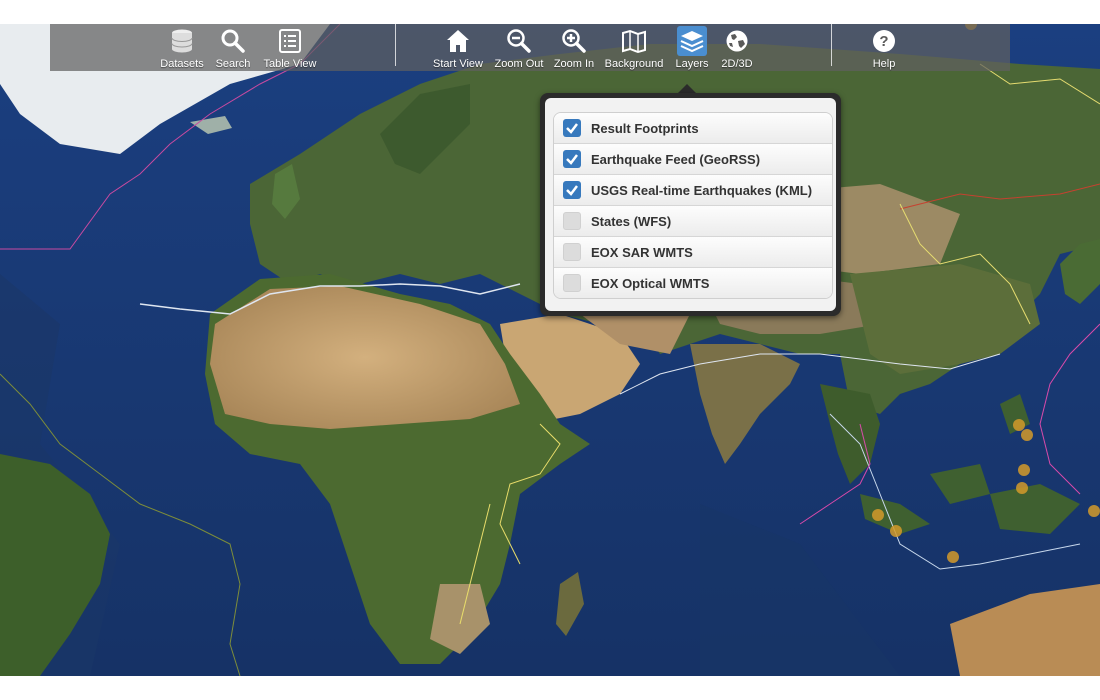 Image resolution: width=1100 pixels, height=700 pixels. What do you see at coordinates (692, 64) in the screenshot?
I see `layers-label: Layers` at bounding box center [692, 64].